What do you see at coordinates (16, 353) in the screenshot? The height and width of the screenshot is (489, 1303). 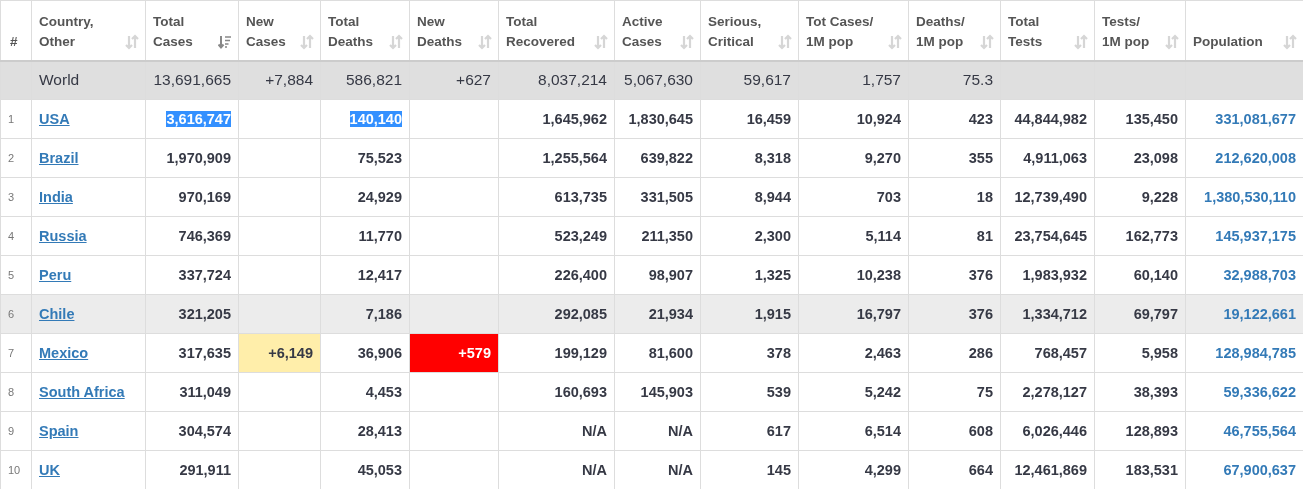 I see `row-number: 7` at bounding box center [16, 353].